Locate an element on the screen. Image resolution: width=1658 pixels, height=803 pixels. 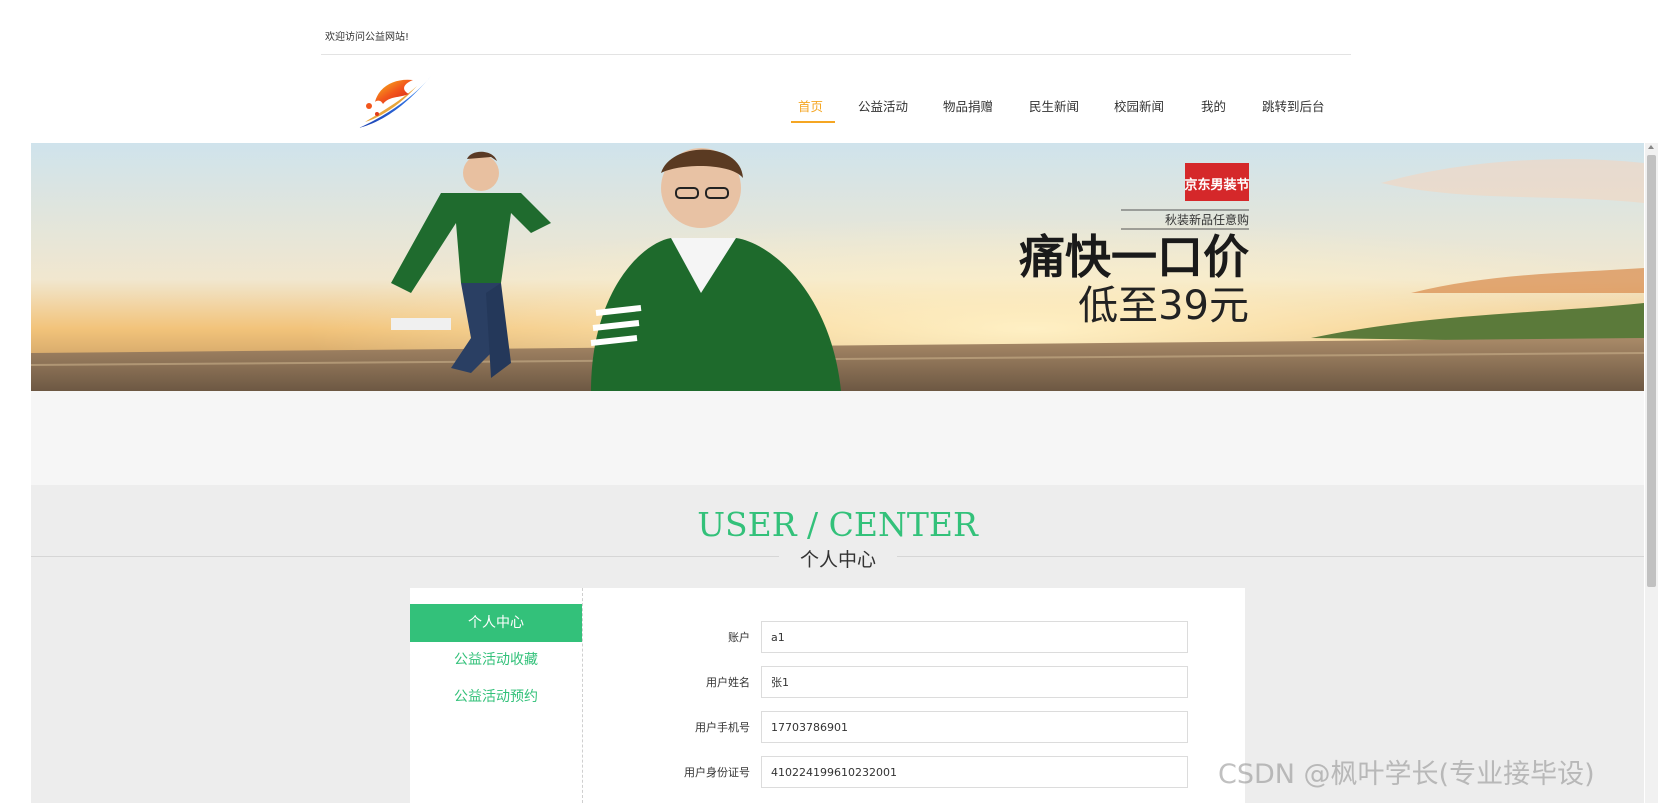
account-input is located at coordinates (974, 637).